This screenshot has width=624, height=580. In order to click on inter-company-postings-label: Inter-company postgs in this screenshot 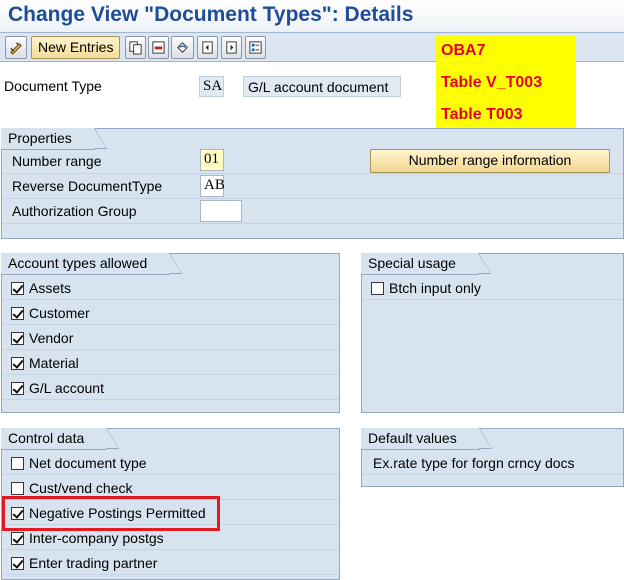, I will do `click(96, 538)`.